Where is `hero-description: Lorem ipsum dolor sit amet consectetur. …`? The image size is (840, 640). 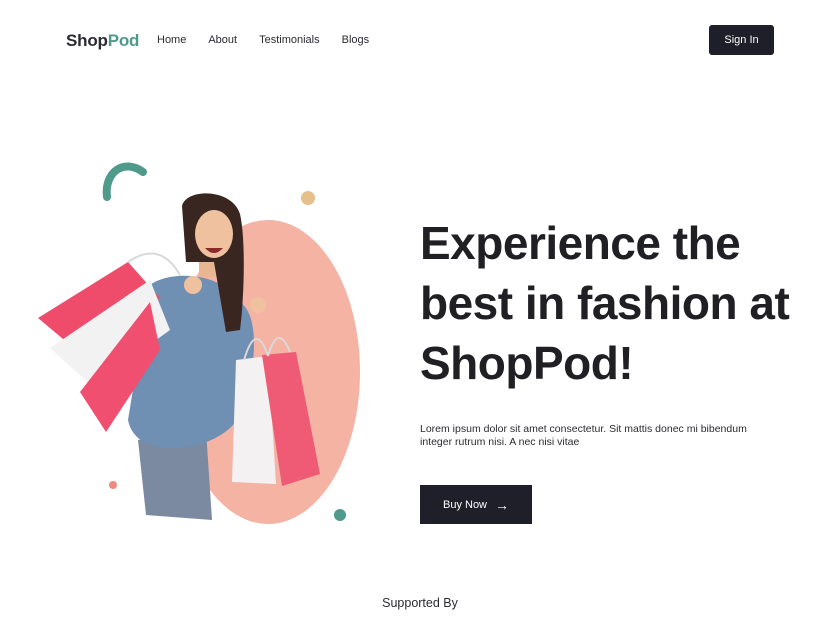
hero-description: Lorem ipsum dolor sit amet consectetur. … is located at coordinates (583, 435).